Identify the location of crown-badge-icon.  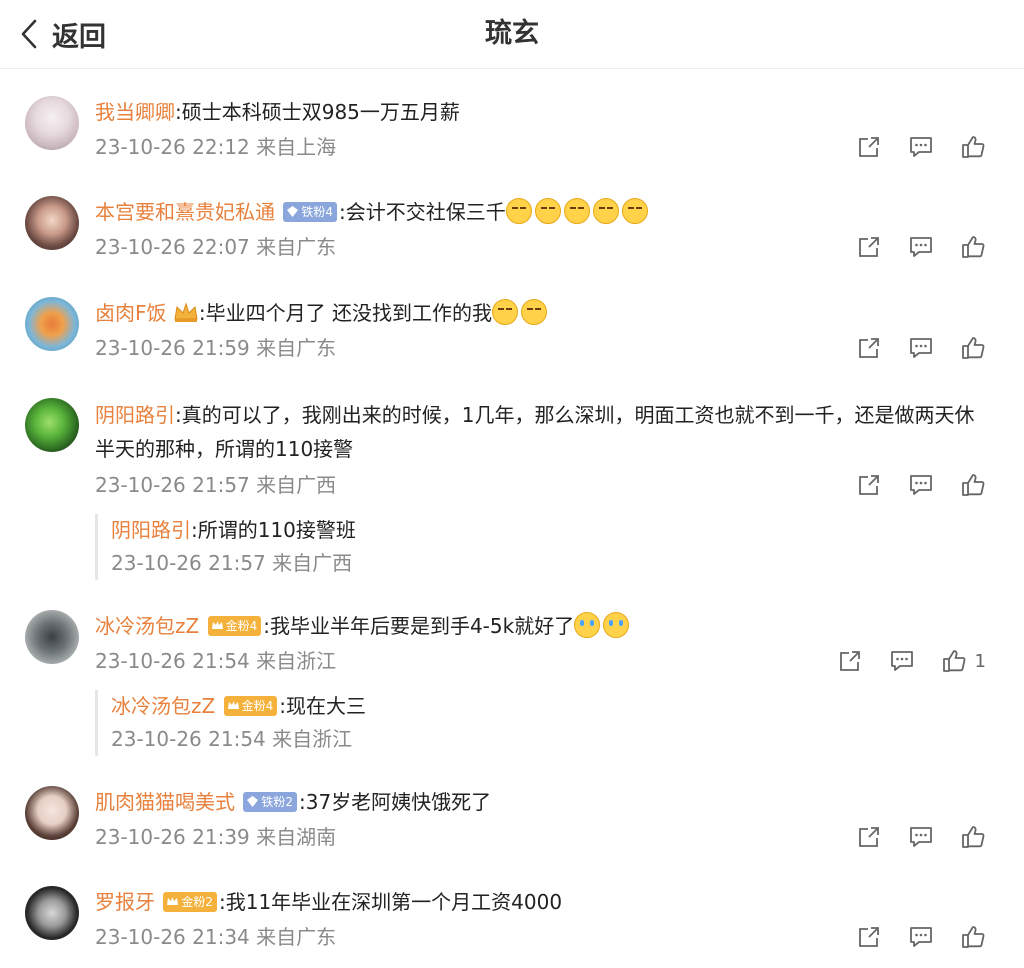
(186, 312).